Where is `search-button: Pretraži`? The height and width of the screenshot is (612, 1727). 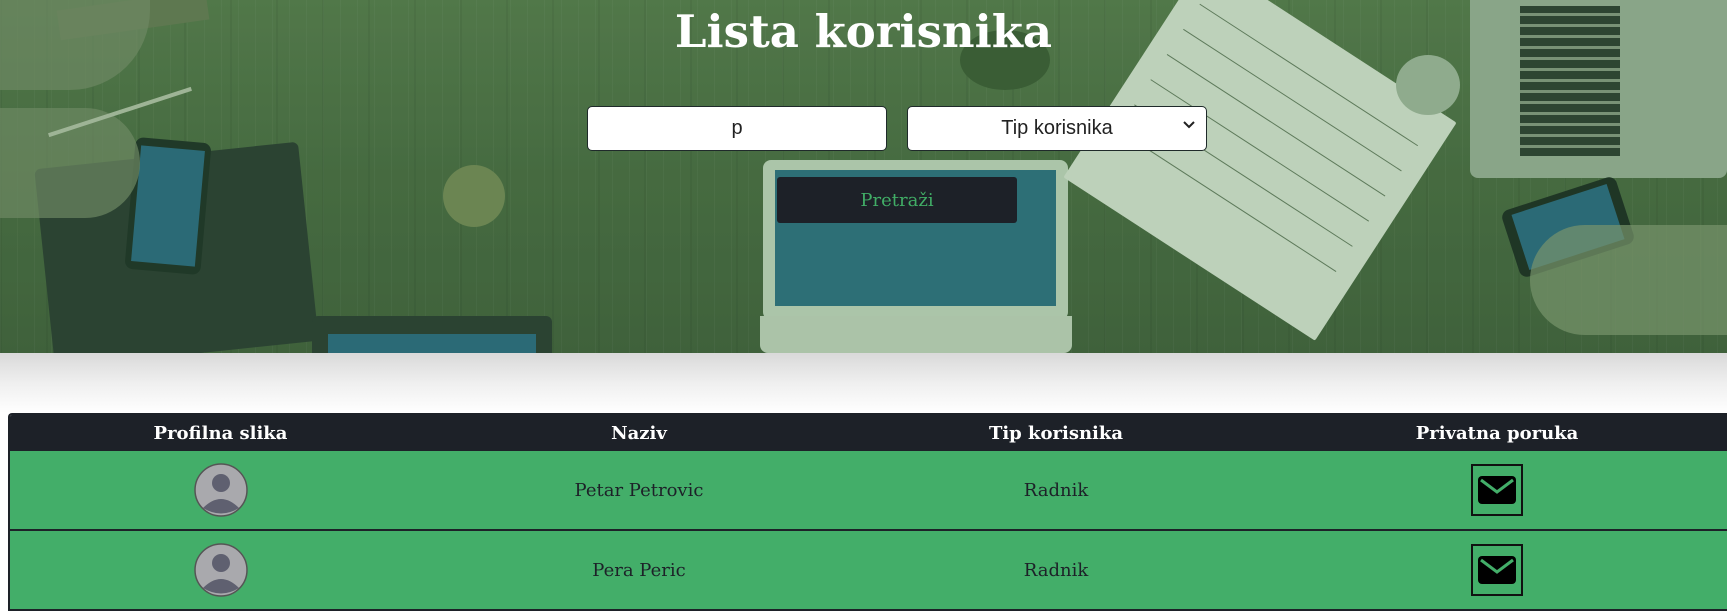 search-button: Pretraži is located at coordinates (897, 200).